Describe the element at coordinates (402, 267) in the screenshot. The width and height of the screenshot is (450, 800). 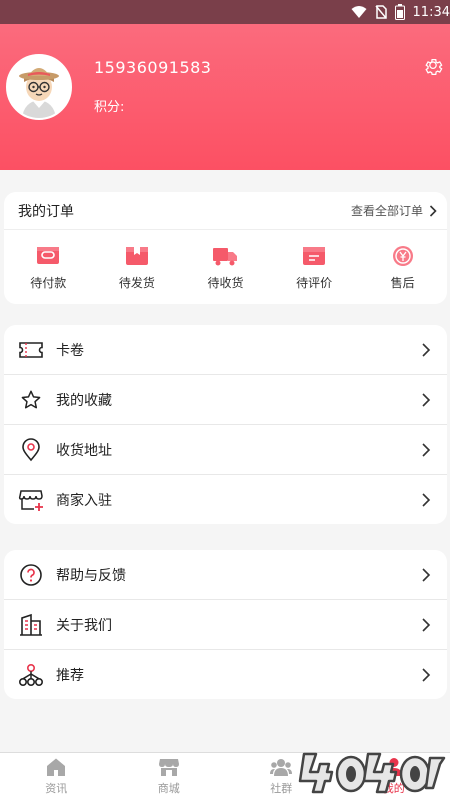
I see `order-after-sales: 售后` at that location.